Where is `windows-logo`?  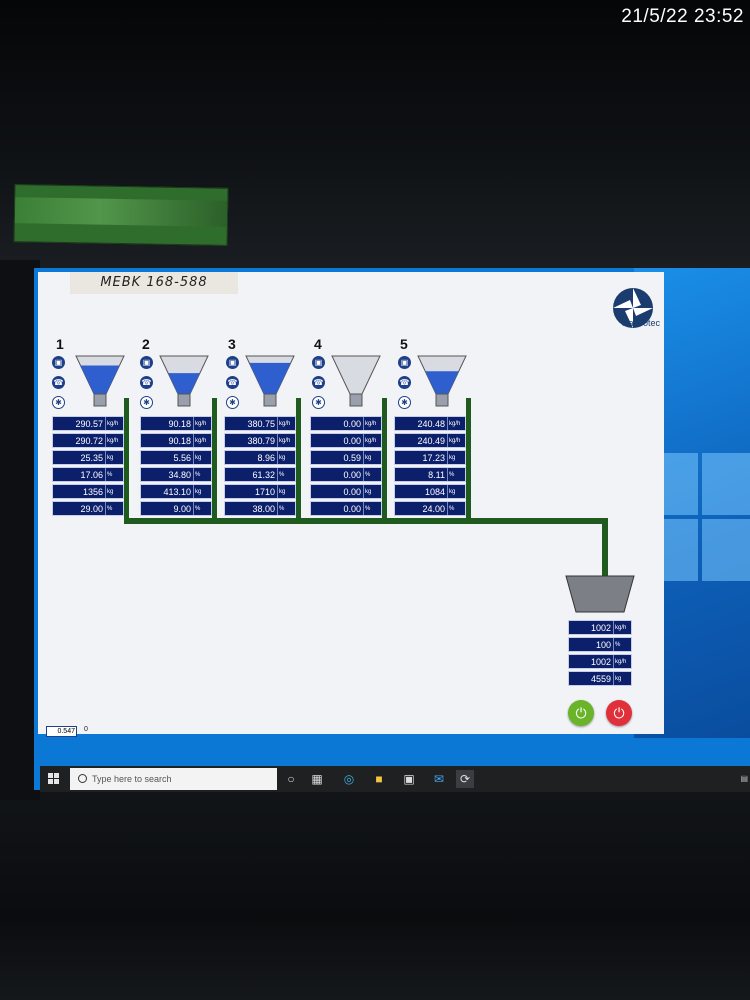
windows-logo is located at coordinates (702, 520).